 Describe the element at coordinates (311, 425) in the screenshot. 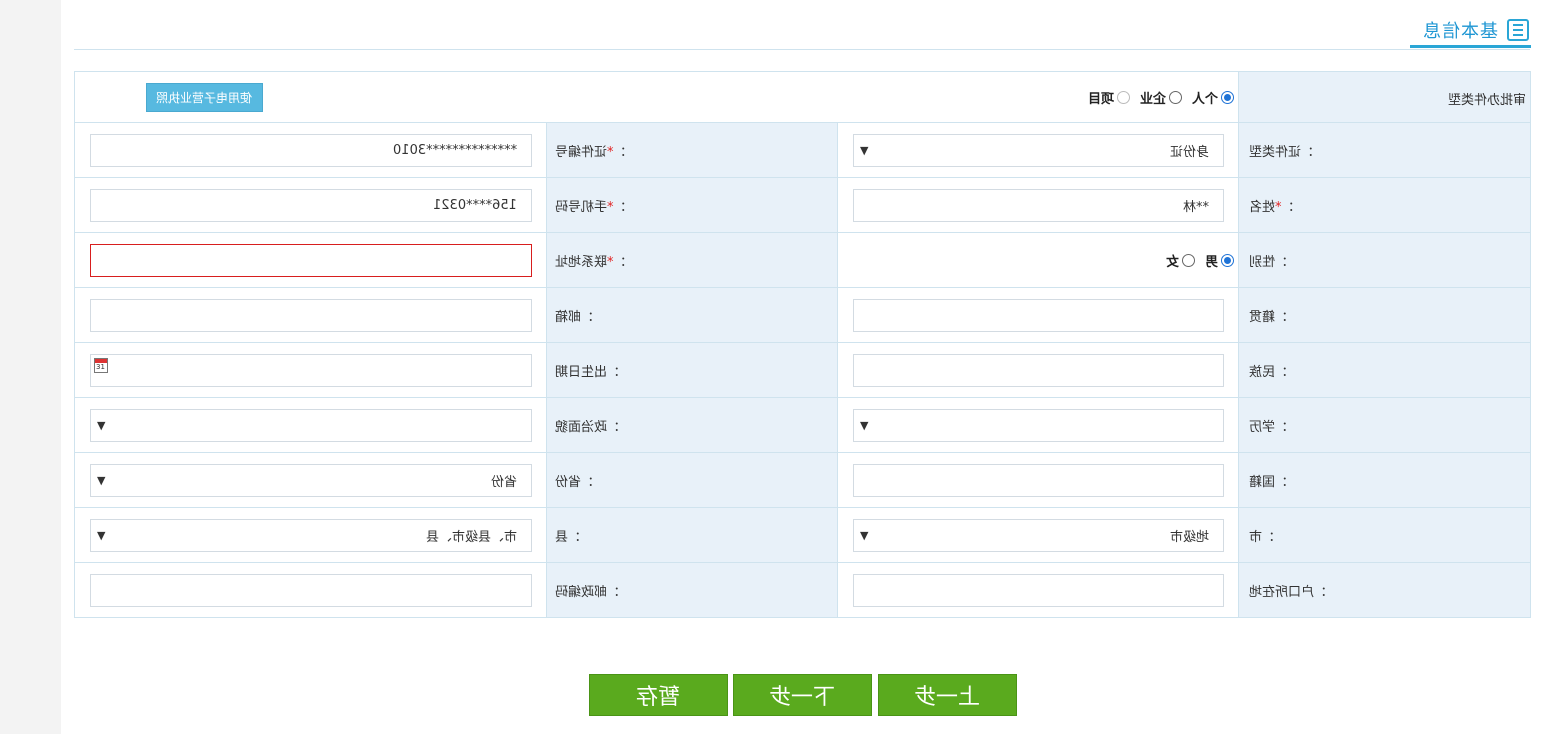

I see `political-status-select: ▼` at that location.